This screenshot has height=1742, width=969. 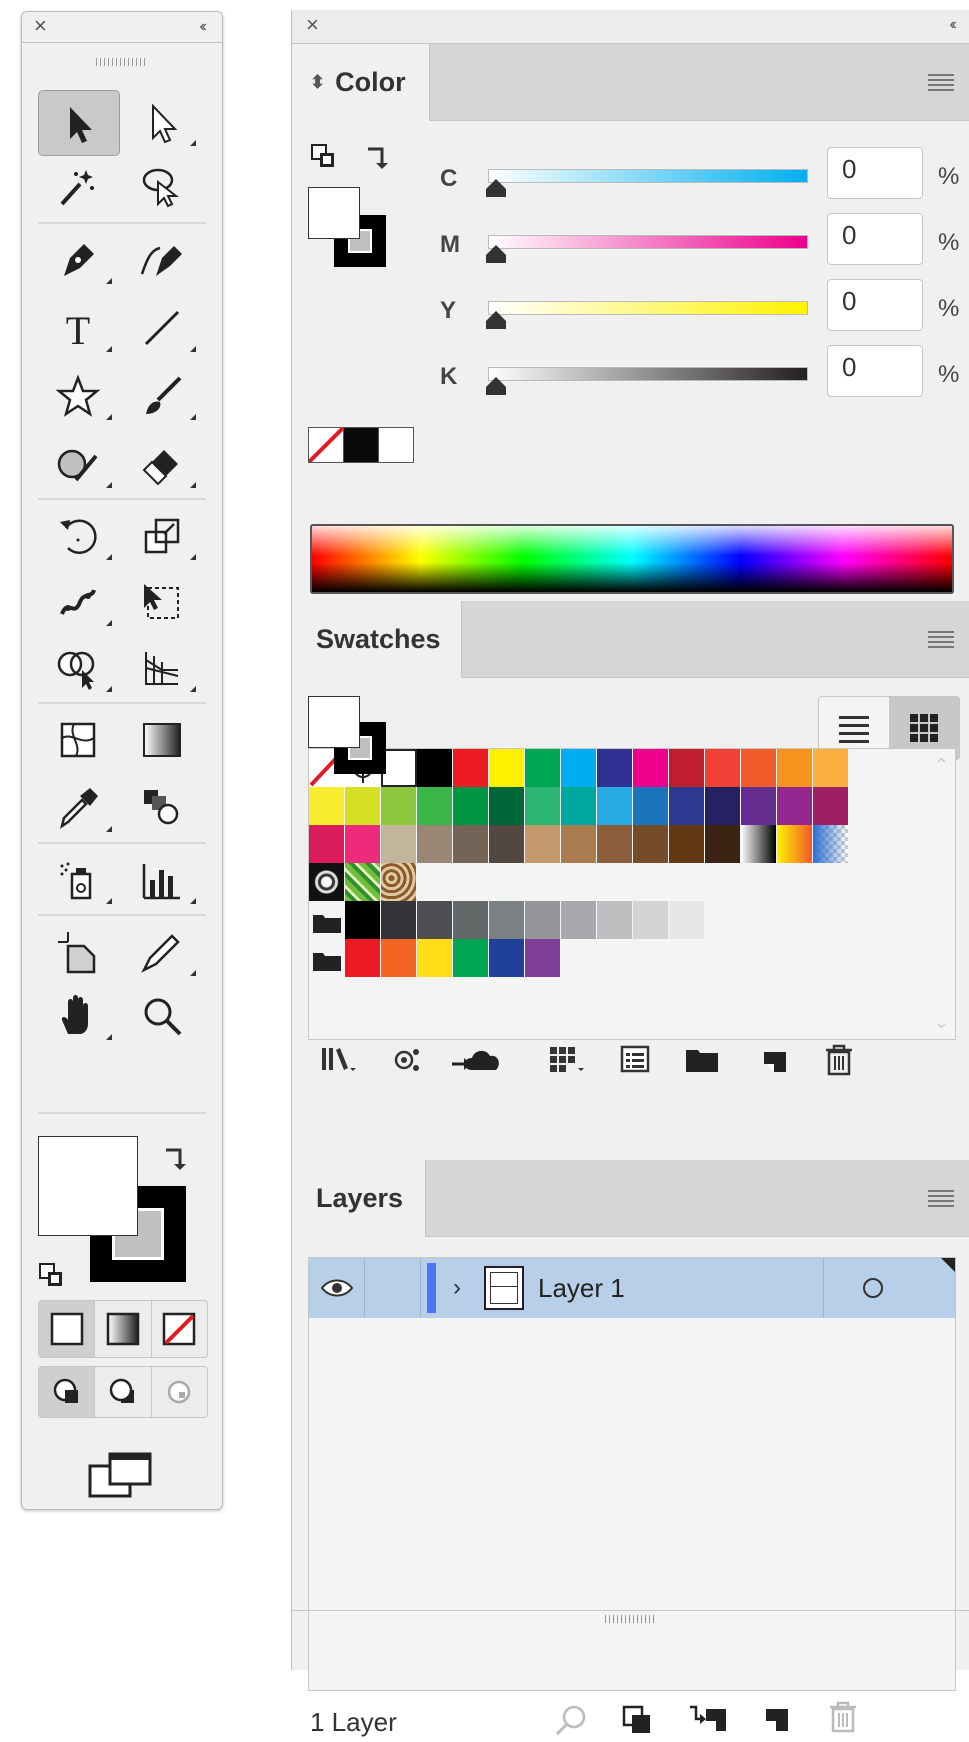 What do you see at coordinates (162, 186) in the screenshot?
I see `lasso-tool` at bounding box center [162, 186].